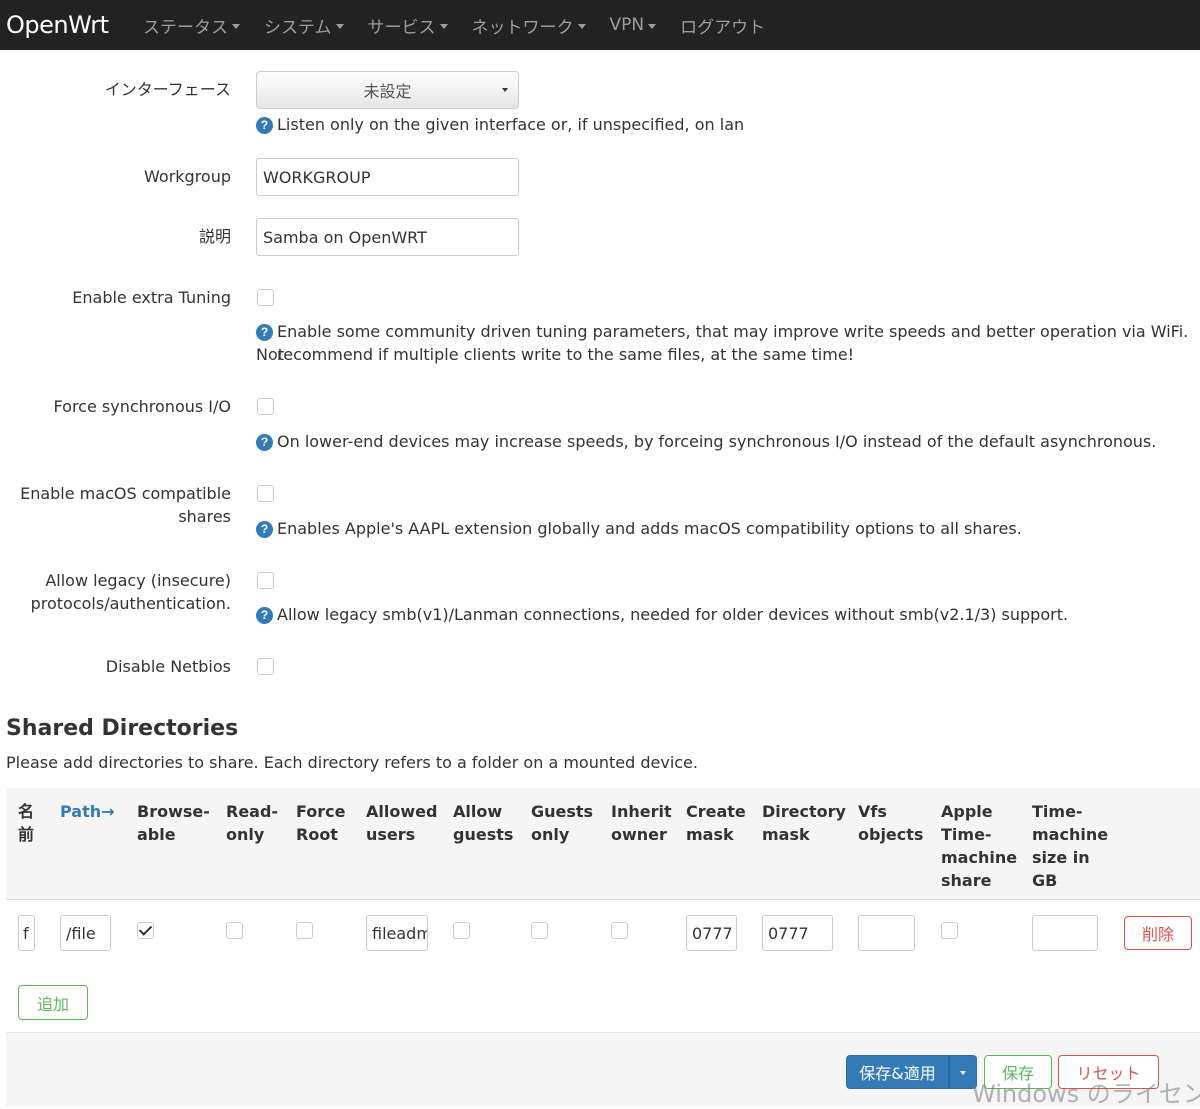  What do you see at coordinates (53, 1002) in the screenshot?
I see `add-share-button: 追加` at bounding box center [53, 1002].